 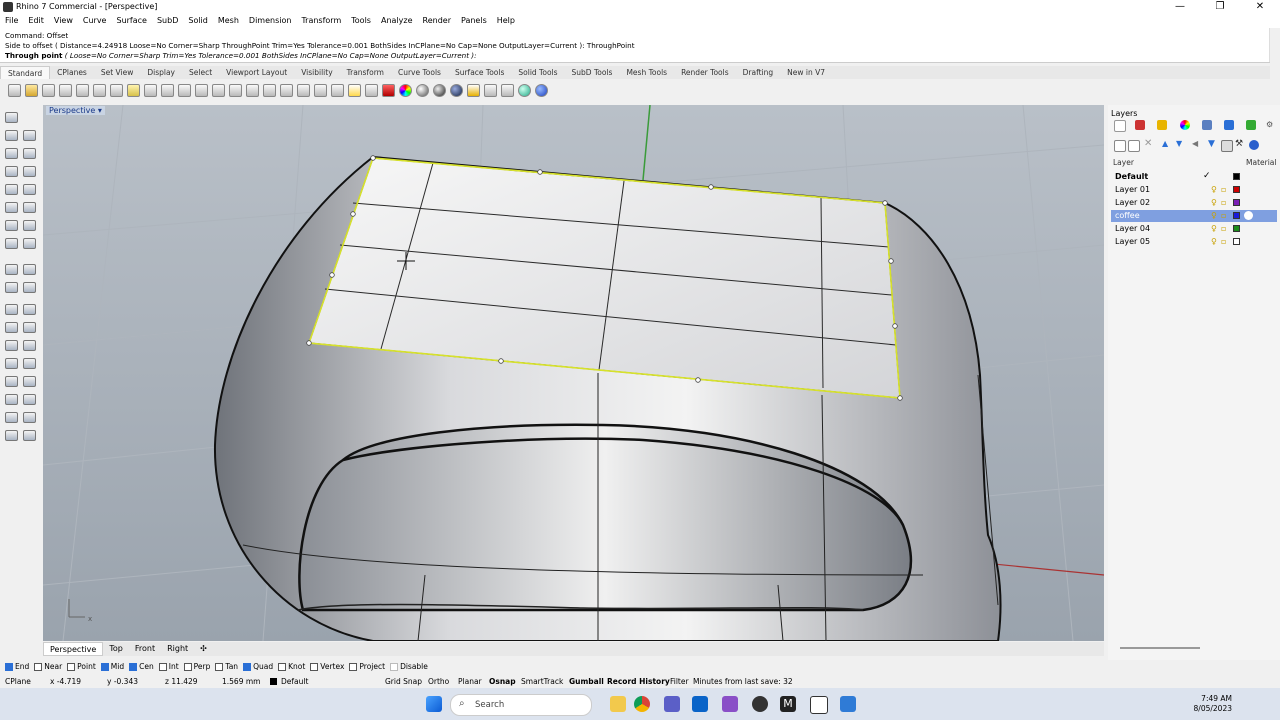 I want to click on menu-subd: SubD, so click(x=167, y=21).